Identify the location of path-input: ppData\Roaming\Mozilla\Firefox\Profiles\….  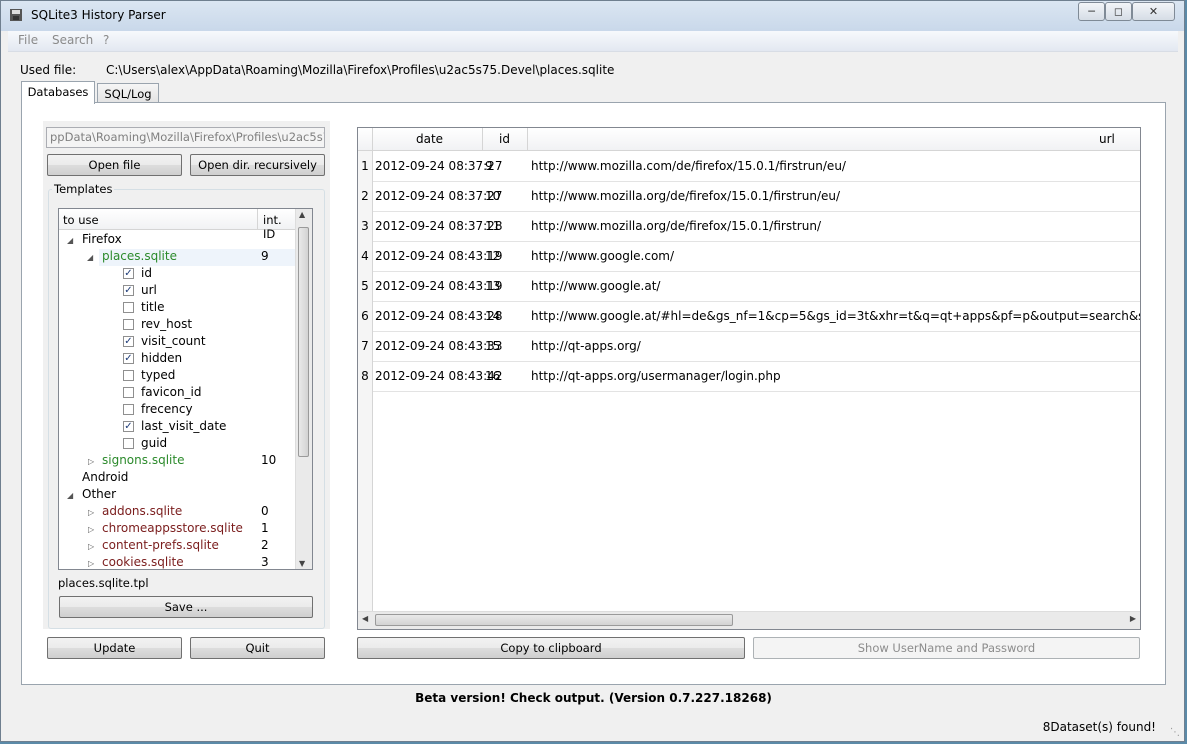
(185, 137).